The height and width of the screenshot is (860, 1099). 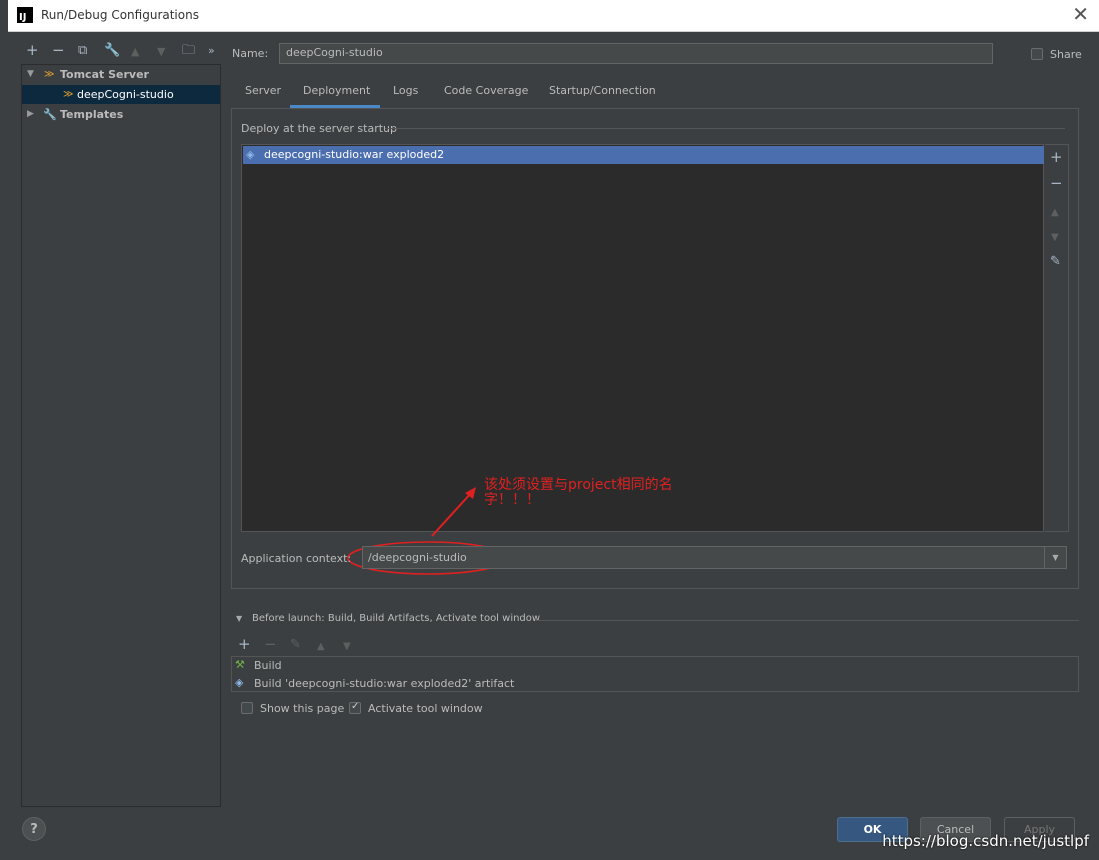 What do you see at coordinates (1037, 54) in the screenshot?
I see `share-checkbox` at bounding box center [1037, 54].